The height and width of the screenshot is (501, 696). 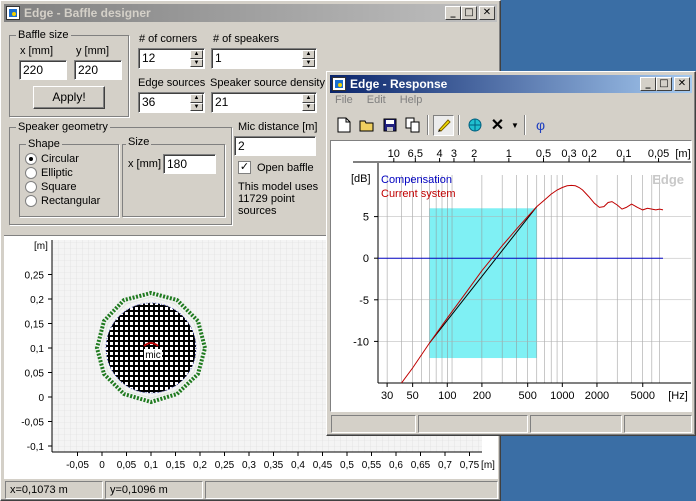 What do you see at coordinates (218, 58) in the screenshot?
I see `speakers-value: 1` at bounding box center [218, 58].